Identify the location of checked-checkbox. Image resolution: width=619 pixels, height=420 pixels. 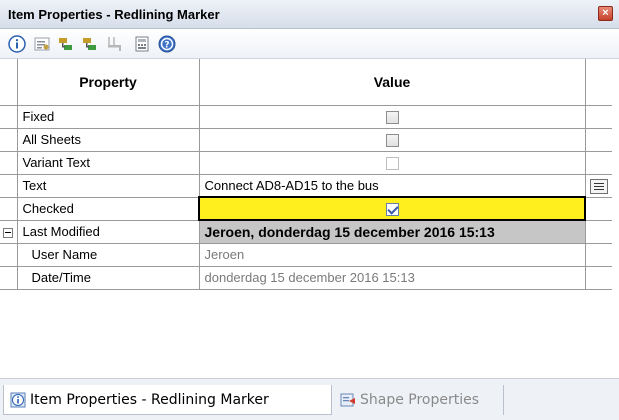
(392, 210).